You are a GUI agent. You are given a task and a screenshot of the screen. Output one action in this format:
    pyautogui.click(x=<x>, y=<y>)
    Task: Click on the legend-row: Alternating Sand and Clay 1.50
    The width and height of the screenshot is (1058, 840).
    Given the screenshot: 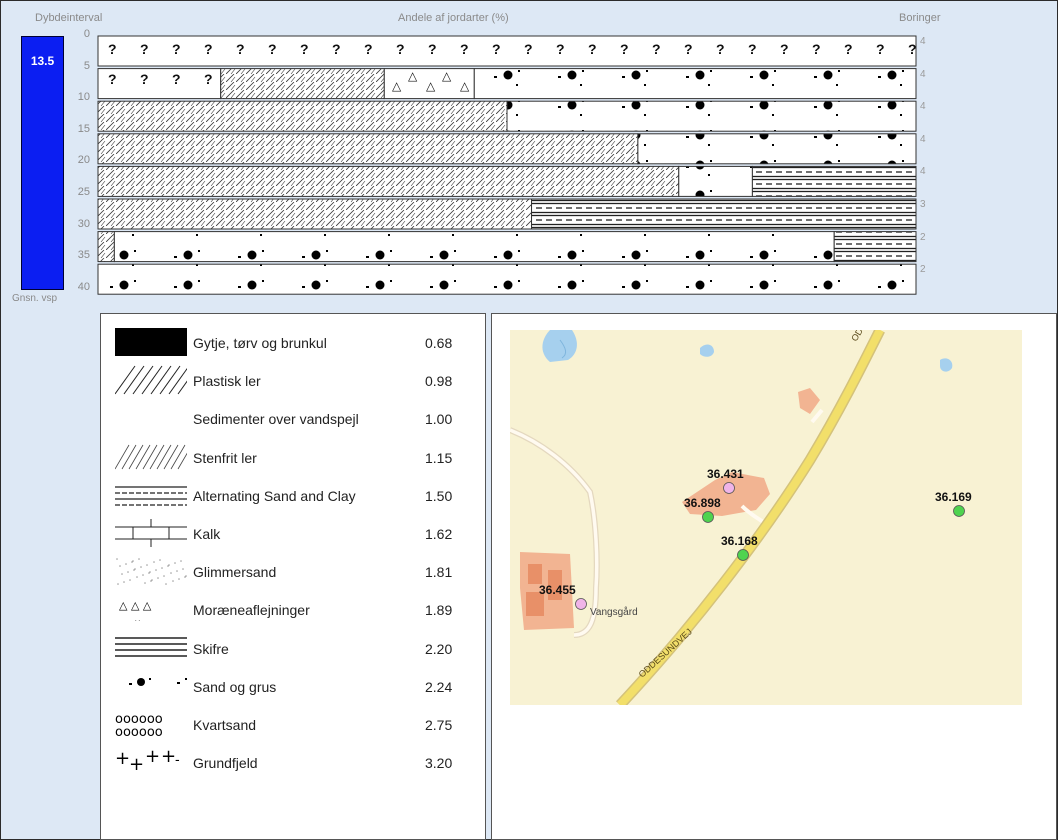 What is the action you would take?
    pyautogui.click(x=295, y=495)
    